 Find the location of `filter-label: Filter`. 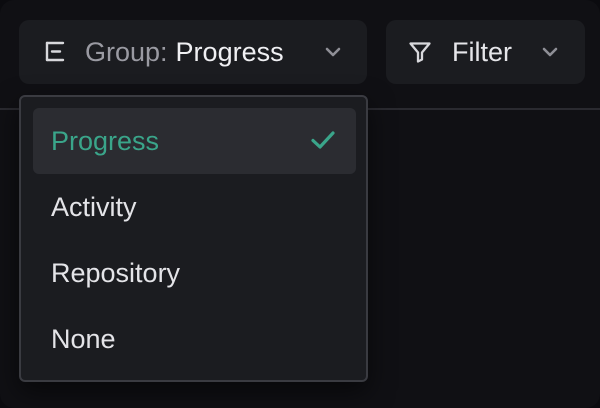

filter-label: Filter is located at coordinates (482, 51).